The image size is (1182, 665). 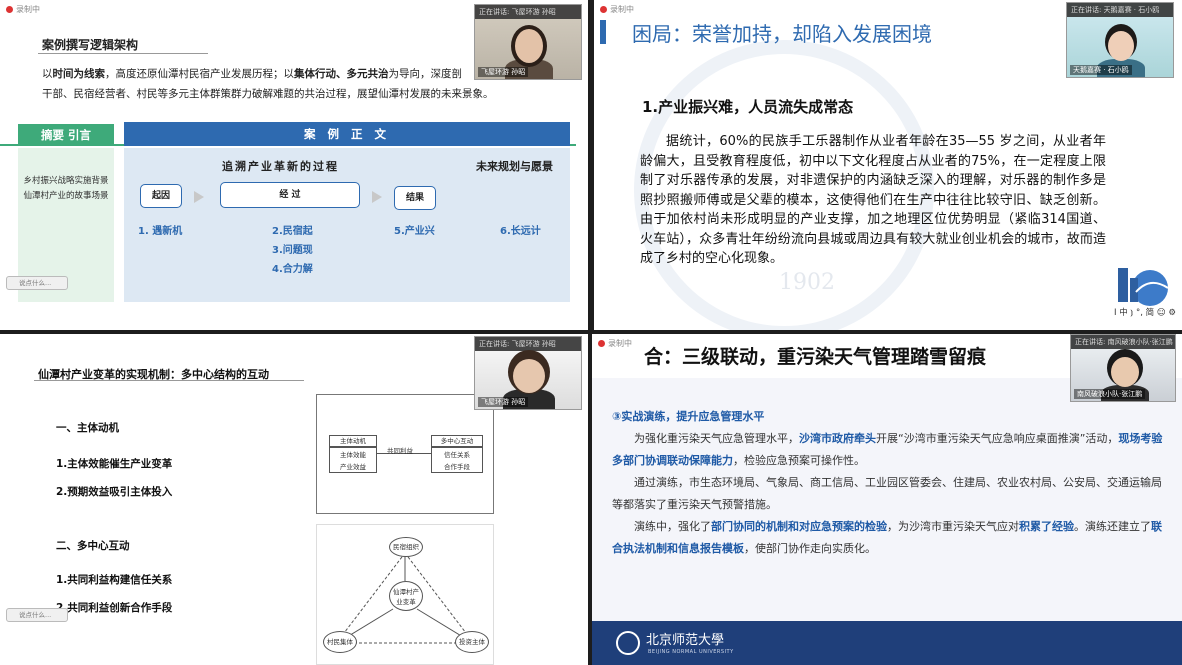 I want to click on abstract-line-1: 乡村振兴战略实施背景, so click(x=66, y=181).